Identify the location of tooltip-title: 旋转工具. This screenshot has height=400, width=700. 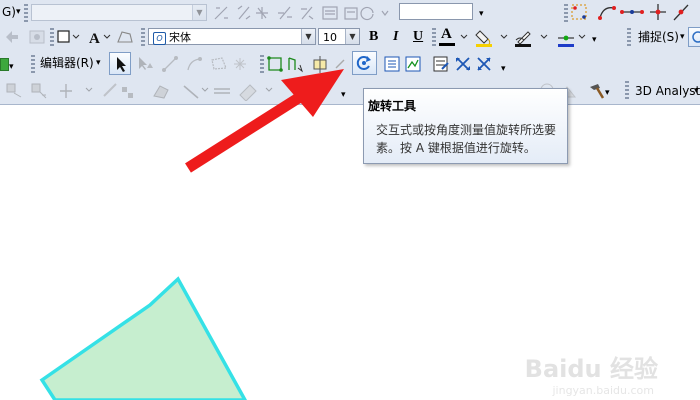
(392, 106).